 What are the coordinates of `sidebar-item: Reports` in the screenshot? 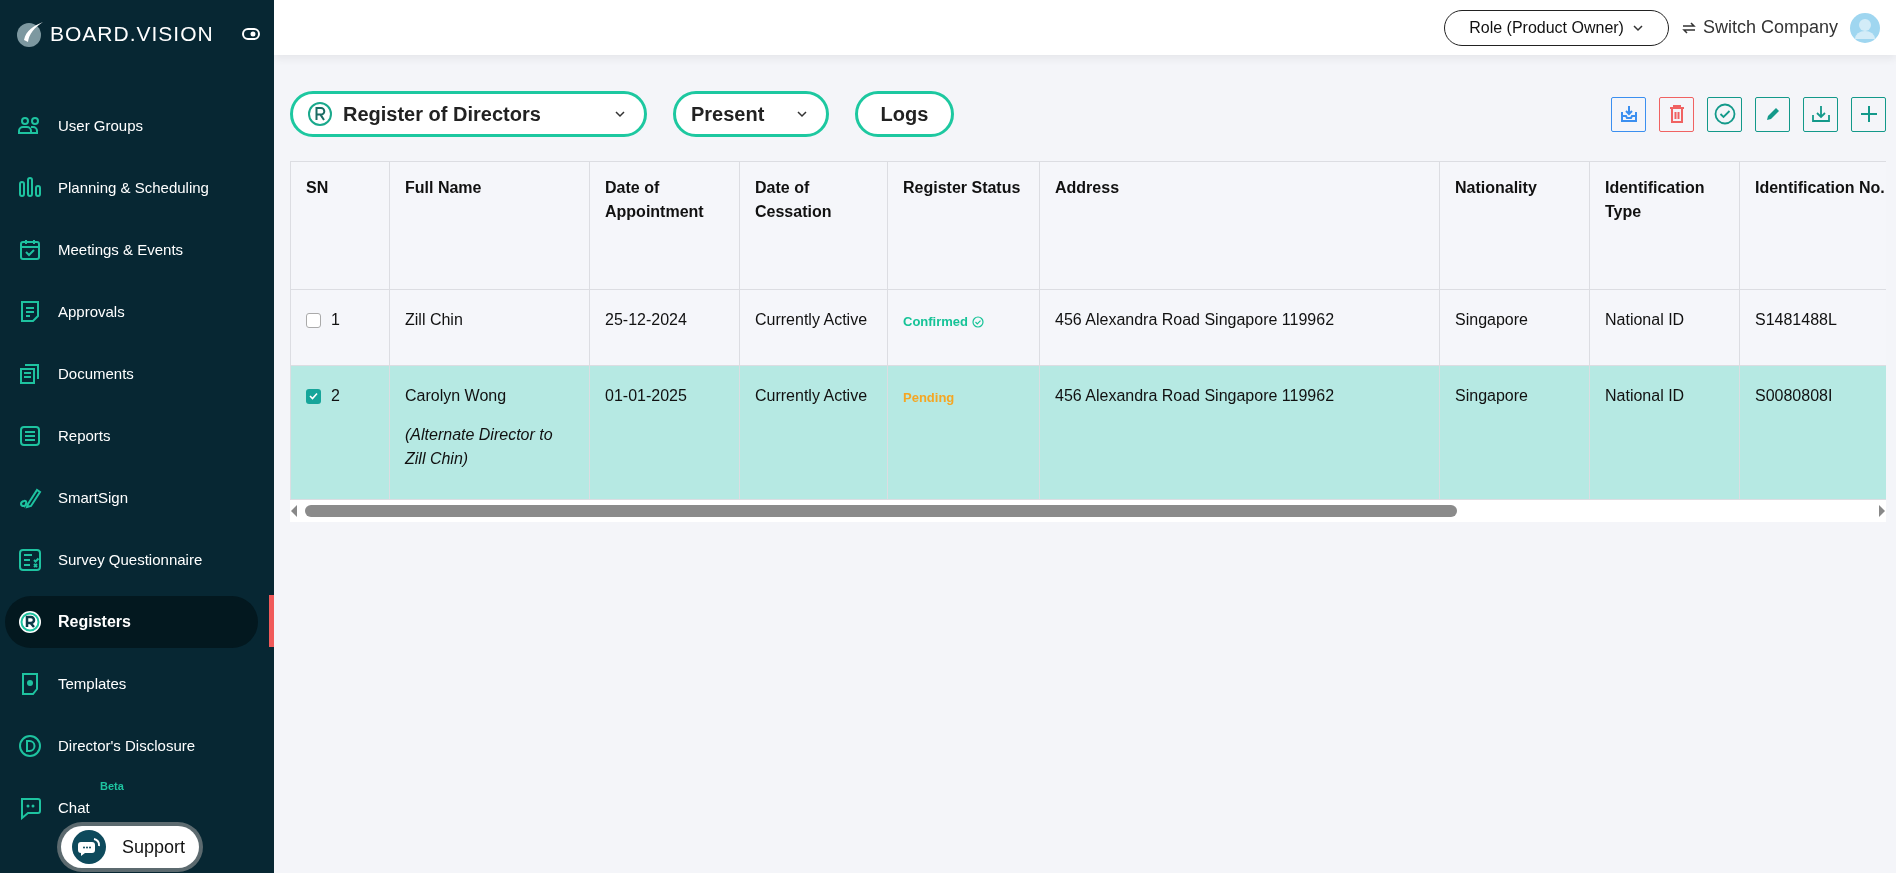 It's located at (131, 436).